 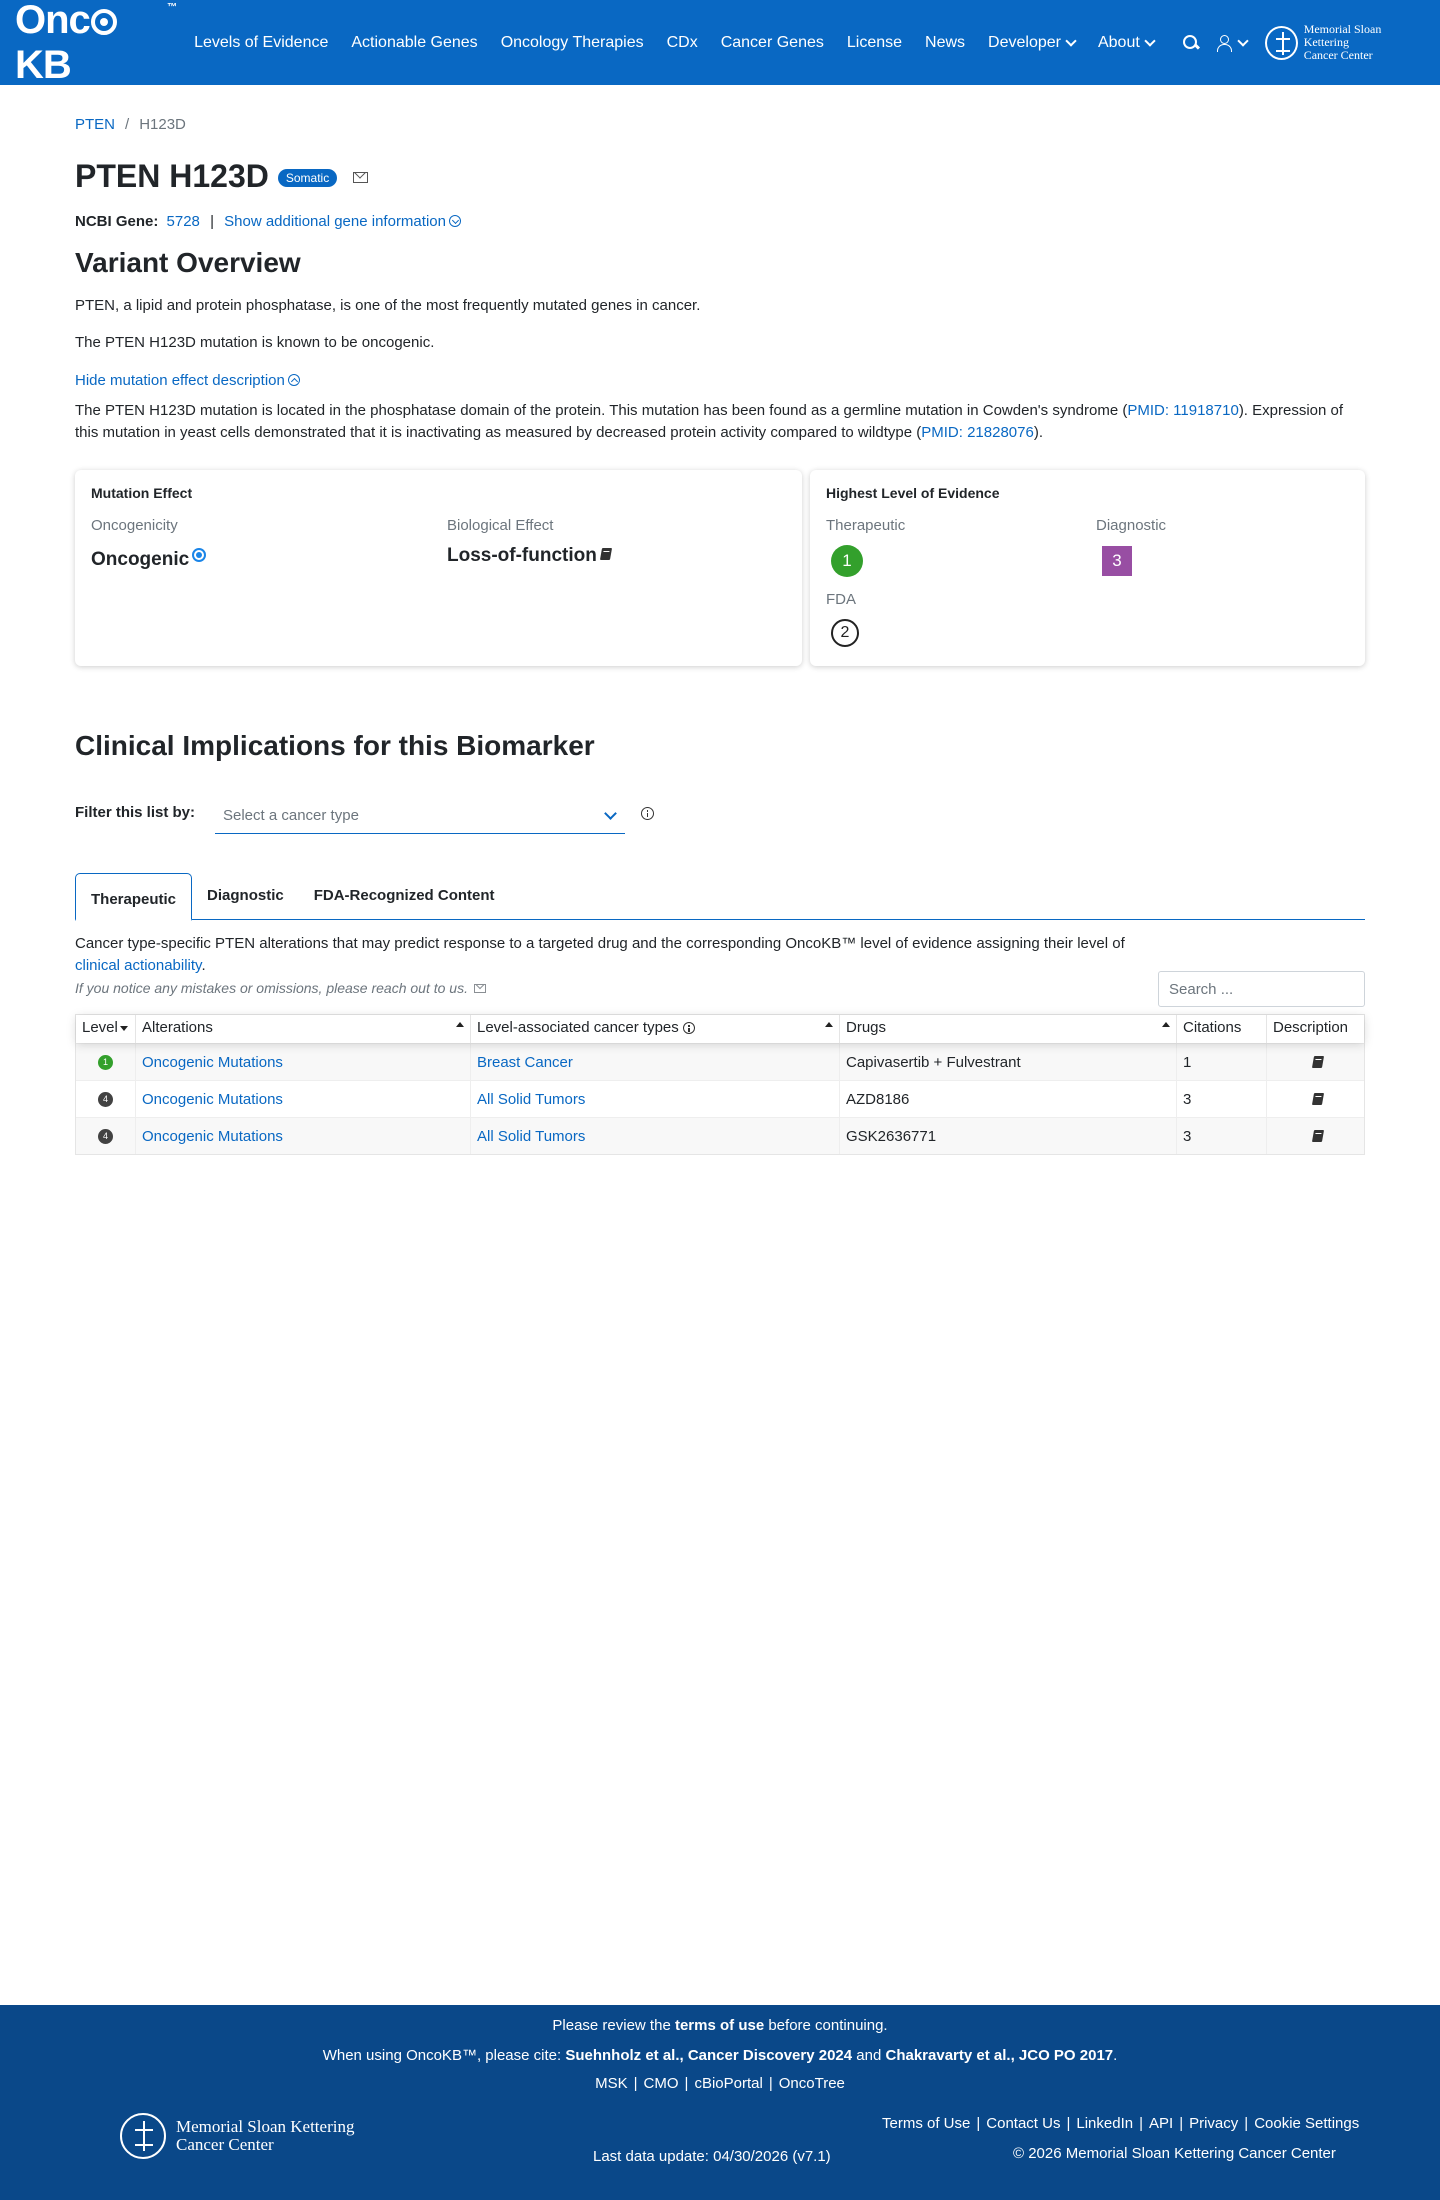 What do you see at coordinates (1306, 2123) in the screenshot?
I see `footer-link-cookie-settings: Cookie Settings` at bounding box center [1306, 2123].